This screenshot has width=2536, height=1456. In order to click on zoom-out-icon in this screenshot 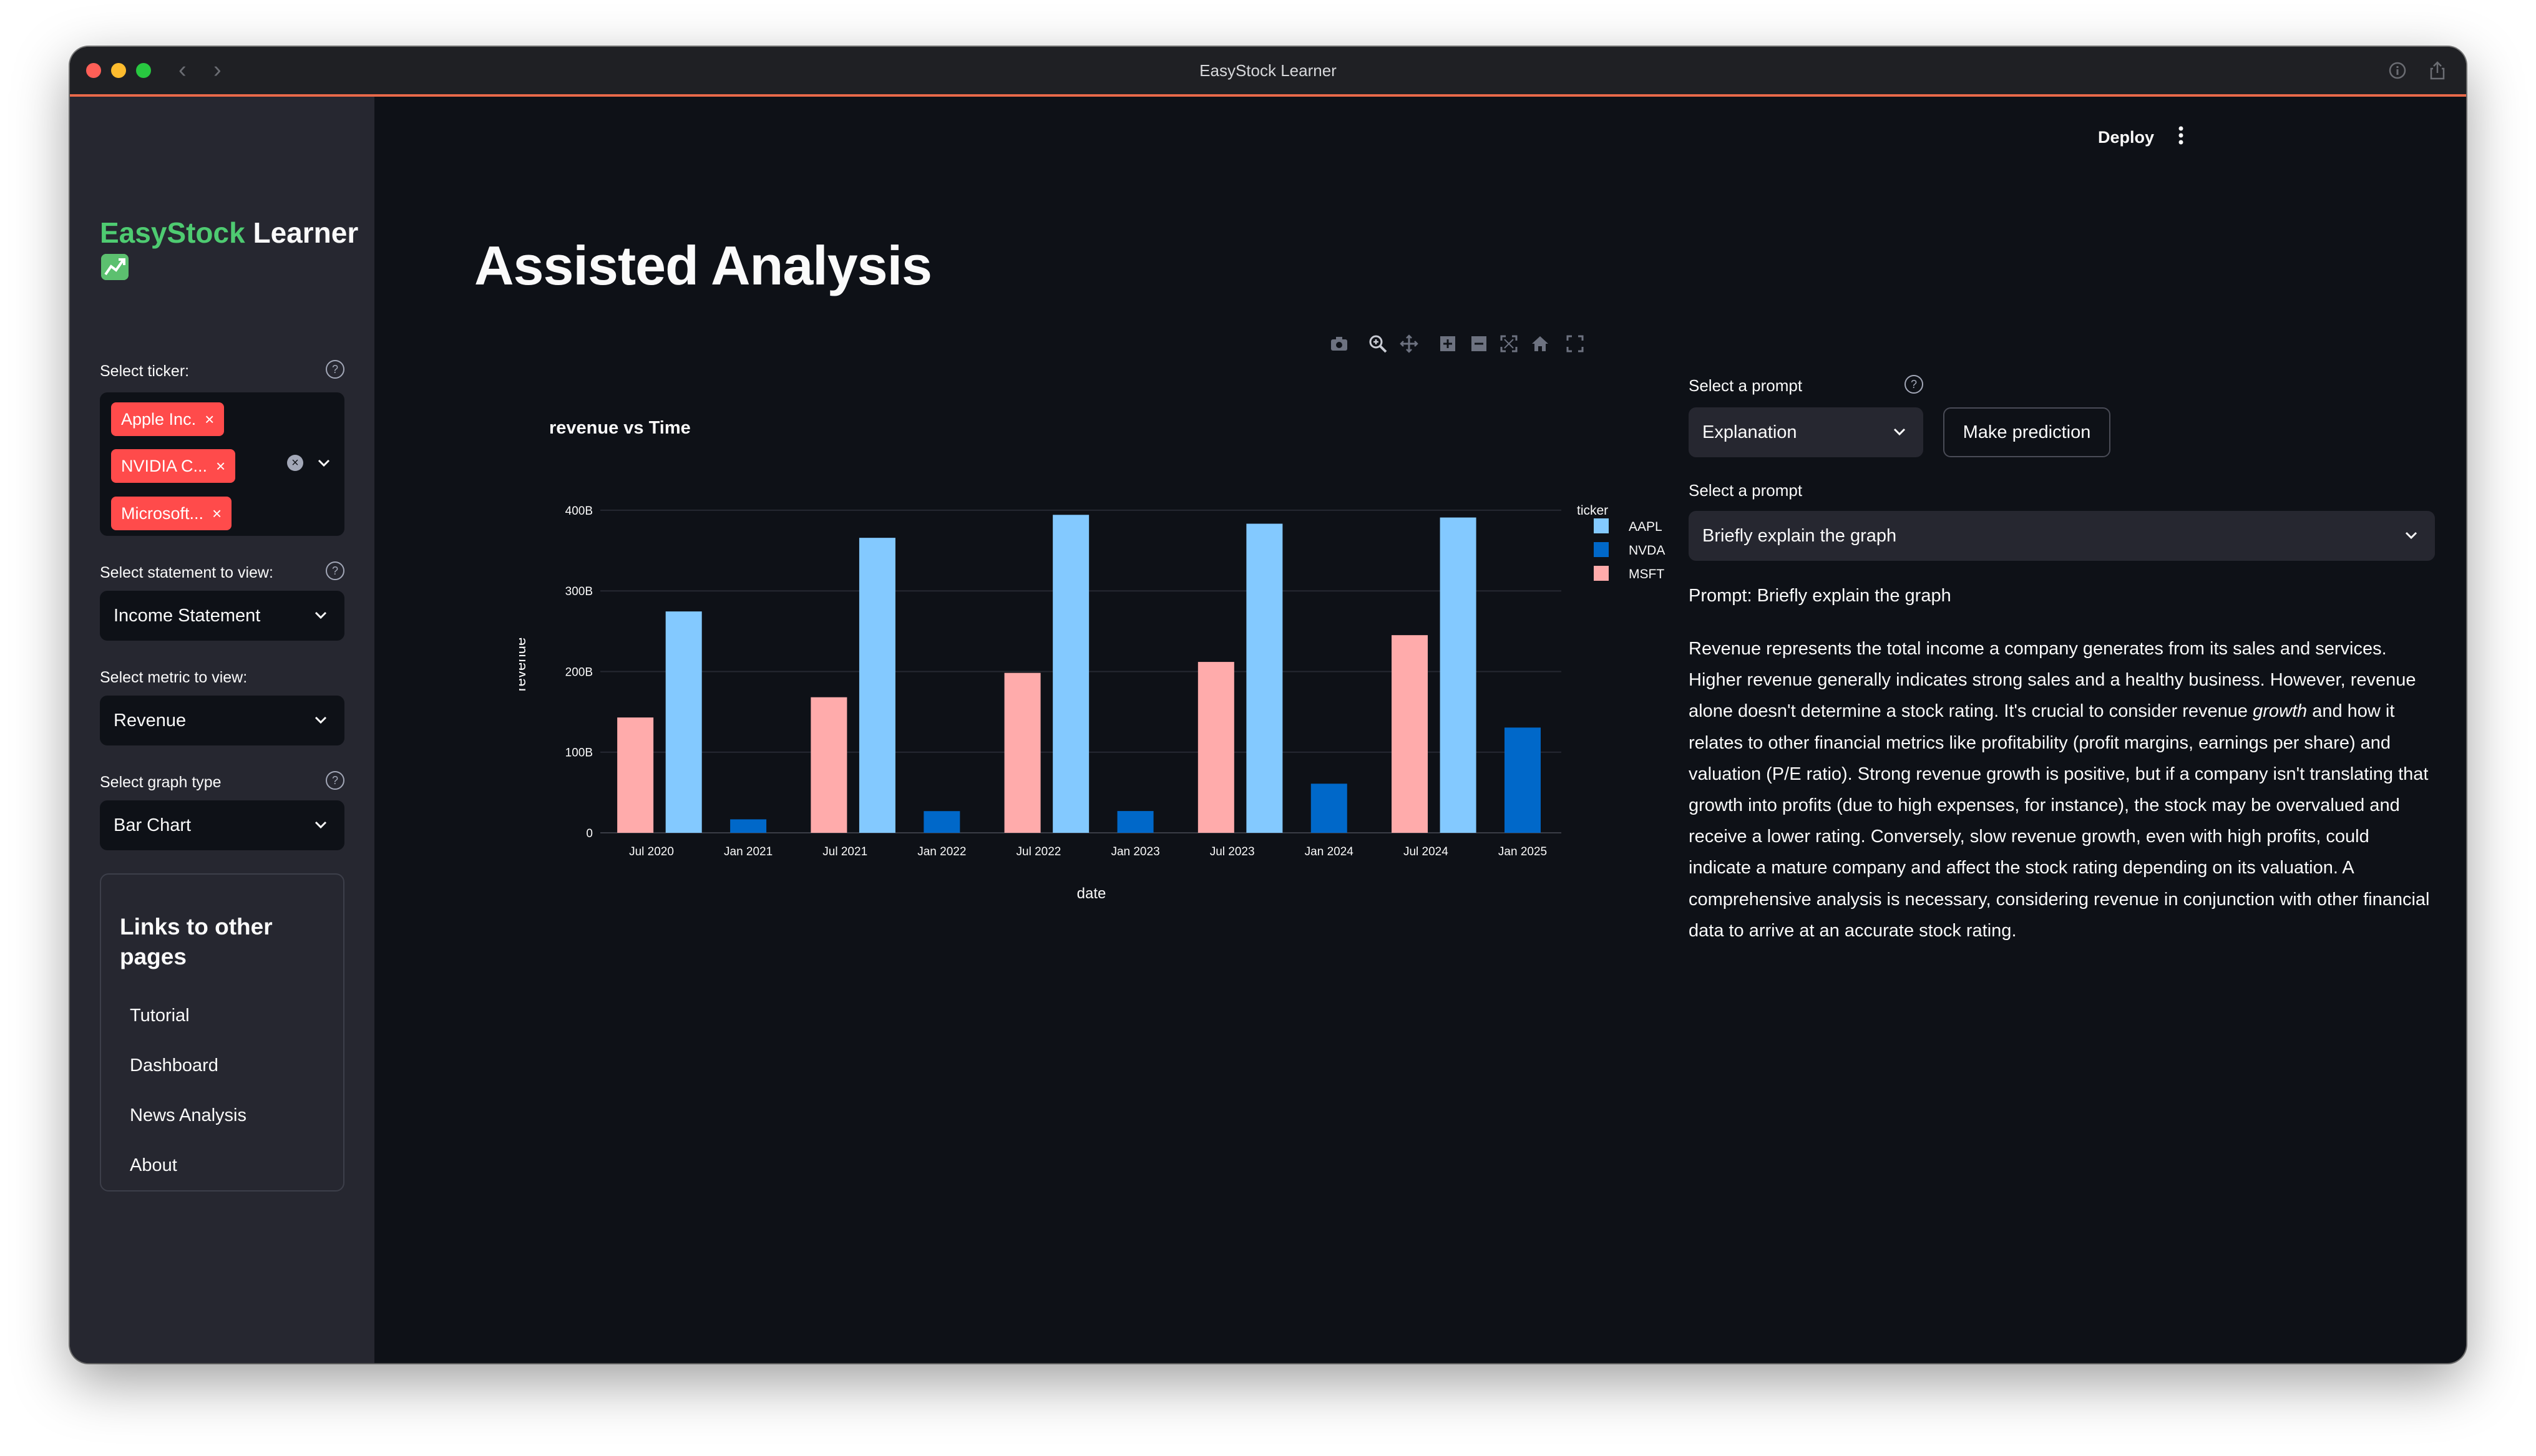, I will do `click(1479, 344)`.